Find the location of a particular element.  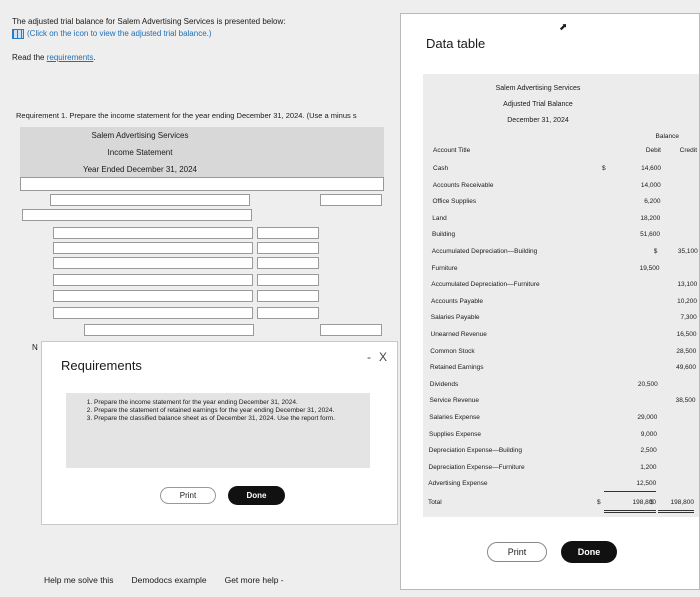

tb-account-title: Accounts Payable is located at coordinates (457, 301).